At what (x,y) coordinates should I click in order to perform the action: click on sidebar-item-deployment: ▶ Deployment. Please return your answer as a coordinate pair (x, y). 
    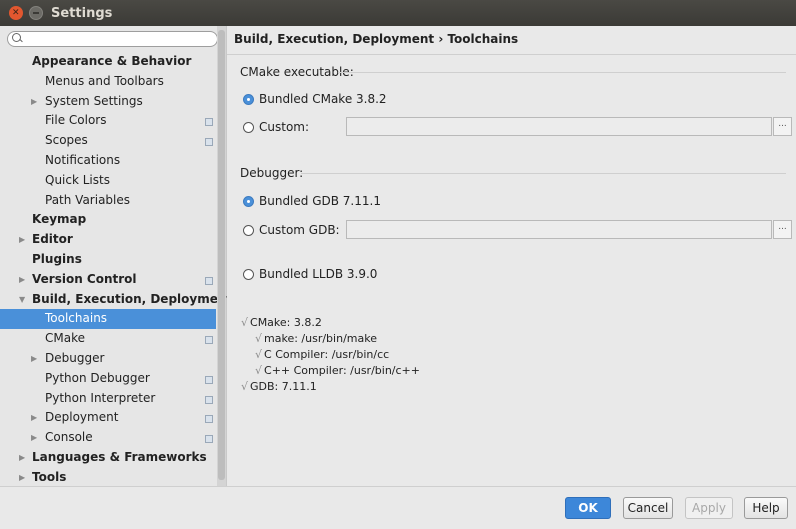
    Looking at the image, I should click on (108, 418).